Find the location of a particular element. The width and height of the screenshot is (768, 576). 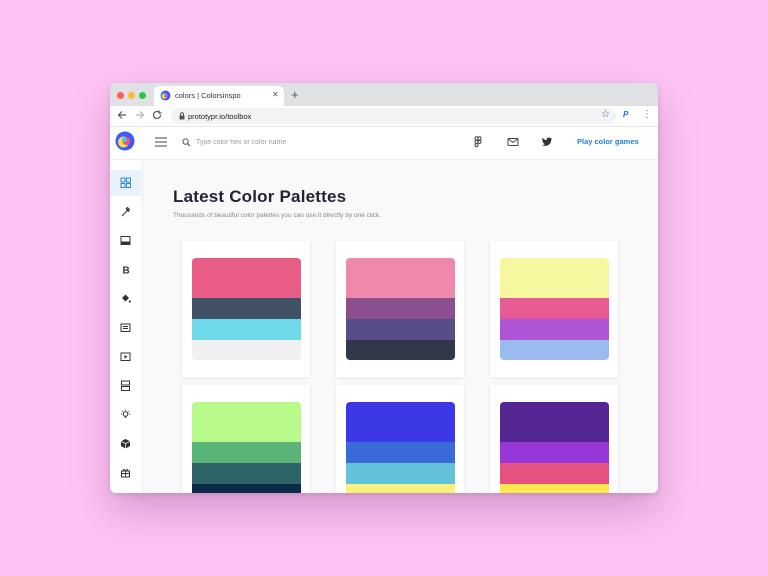

new-tab-icon: + is located at coordinates (295, 95).